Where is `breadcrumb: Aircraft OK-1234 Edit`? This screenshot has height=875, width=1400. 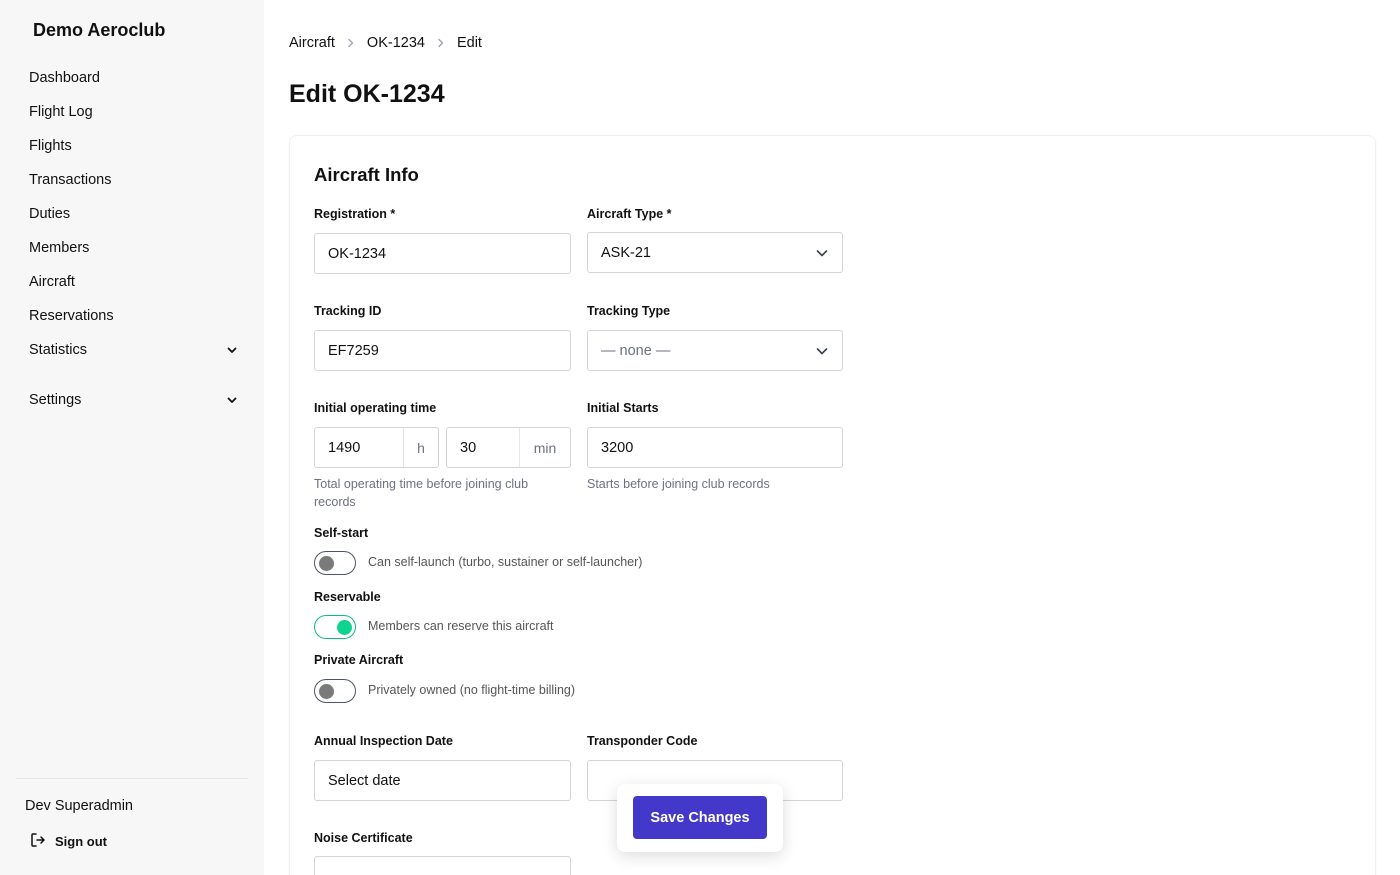 breadcrumb: Aircraft OK-1234 Edit is located at coordinates (385, 43).